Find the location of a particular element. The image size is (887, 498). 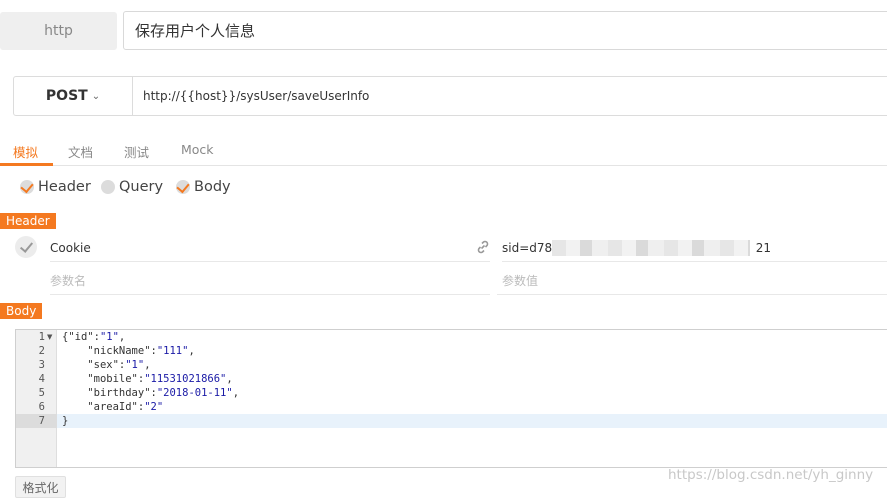

header-row-check-icon is located at coordinates (26, 247).